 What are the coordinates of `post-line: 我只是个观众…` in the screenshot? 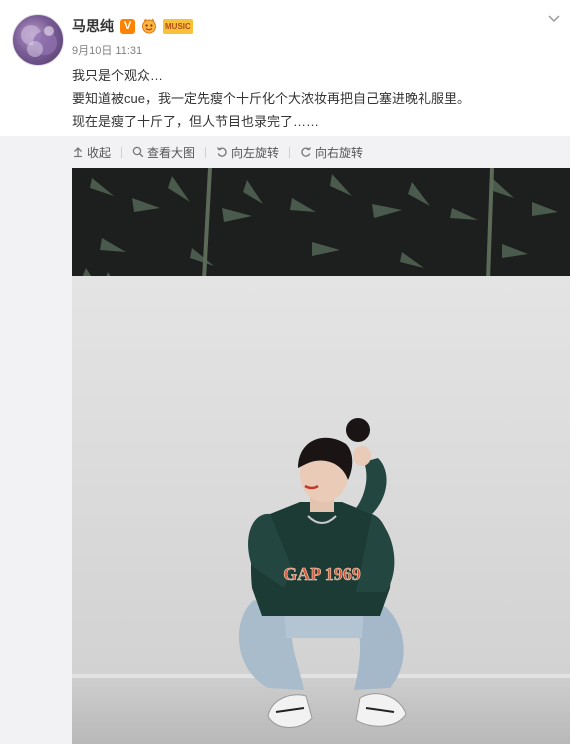 It's located at (118, 75).